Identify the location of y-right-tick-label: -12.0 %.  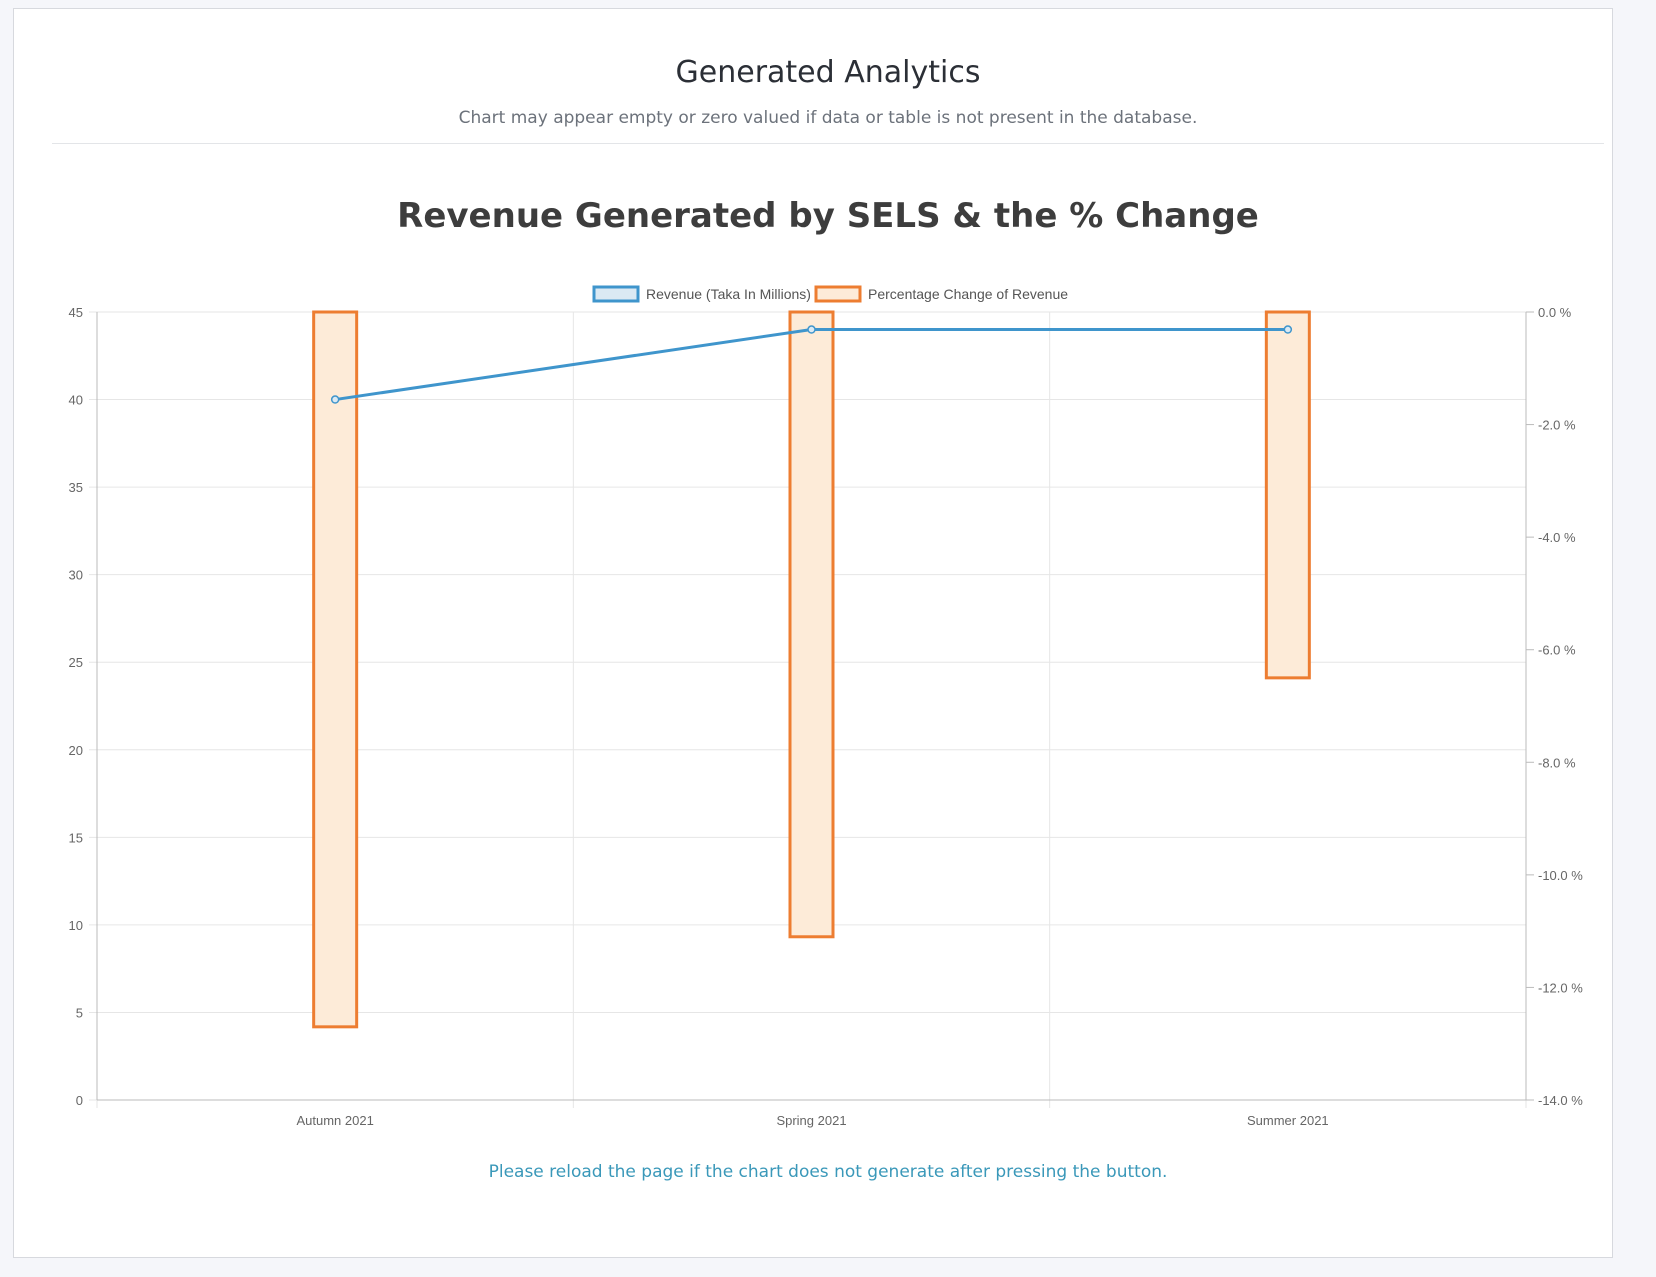
(1560, 987).